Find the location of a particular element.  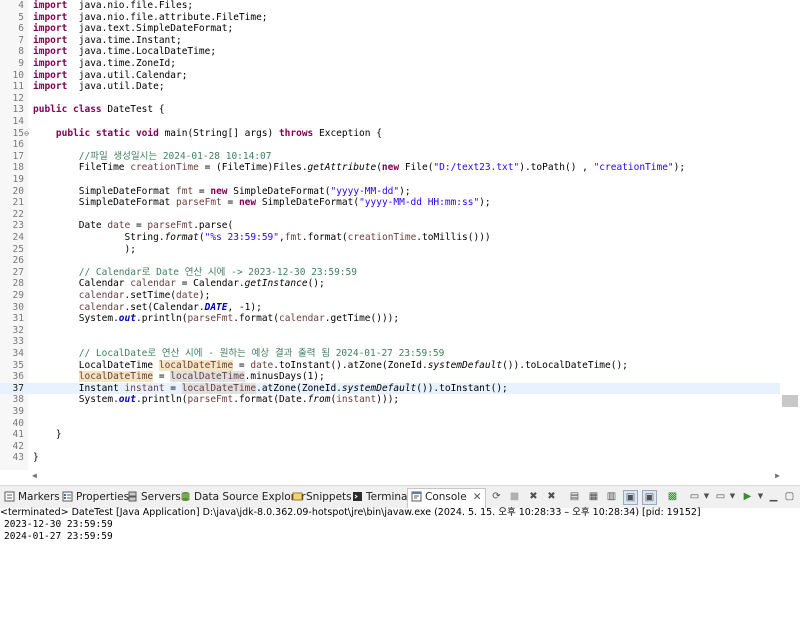

code-line: 26 is located at coordinates (390, 261).